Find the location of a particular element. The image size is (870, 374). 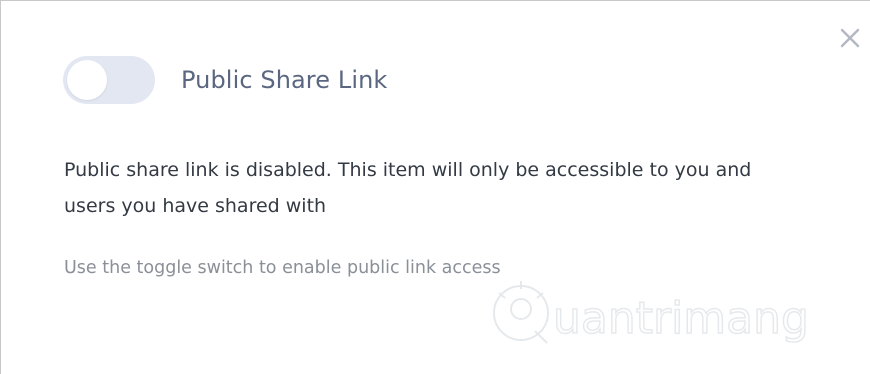

dialog-header: Public Share Link is located at coordinates (225, 80).